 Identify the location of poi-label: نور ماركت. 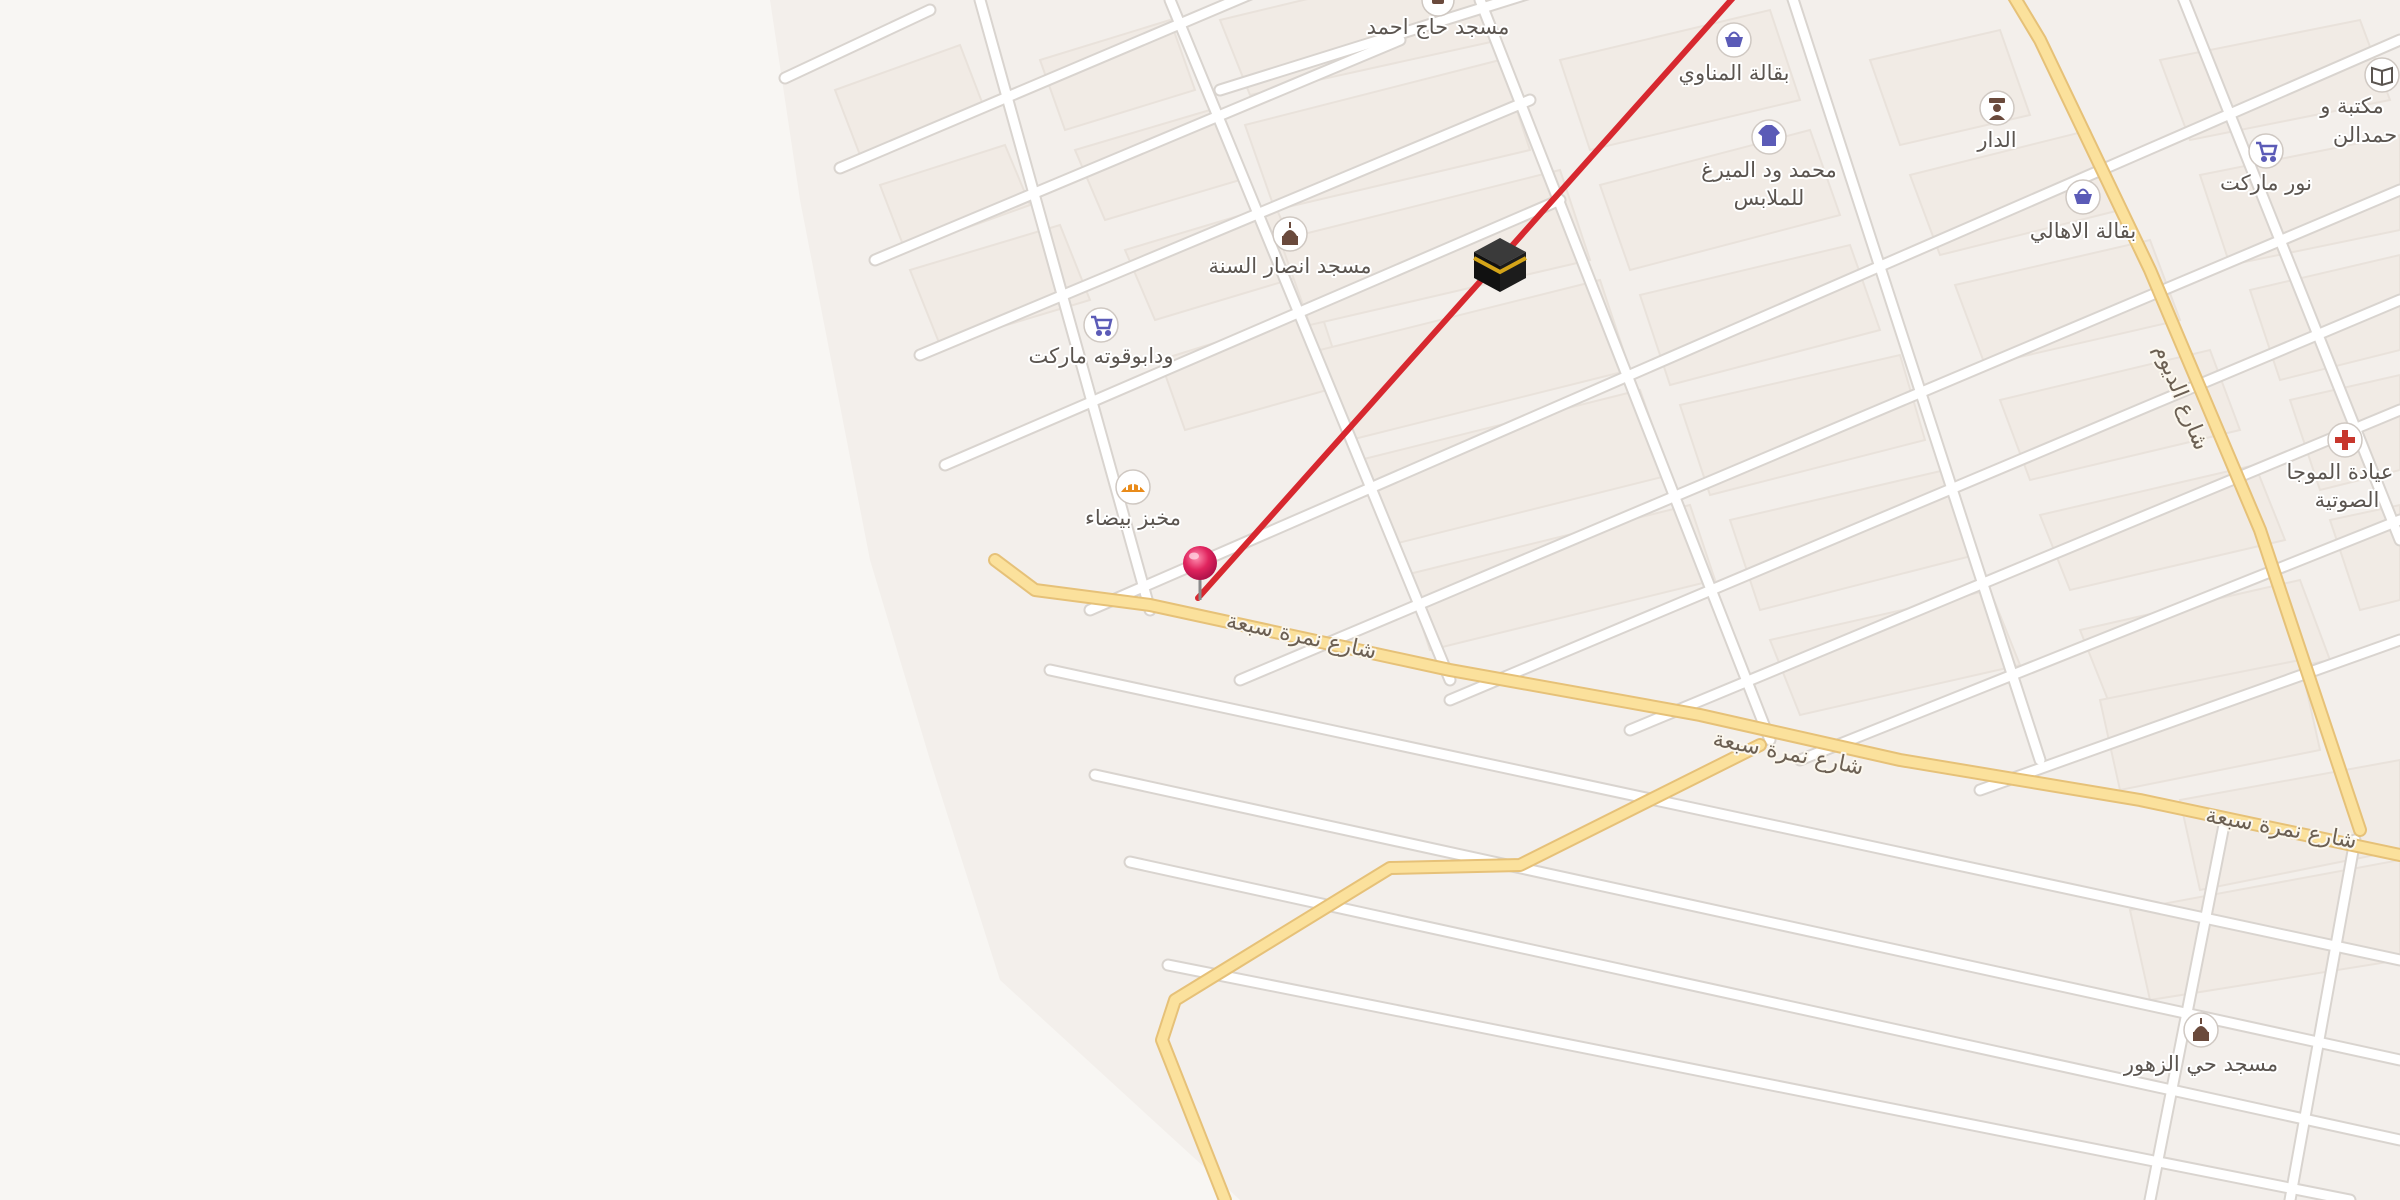
(2266, 183).